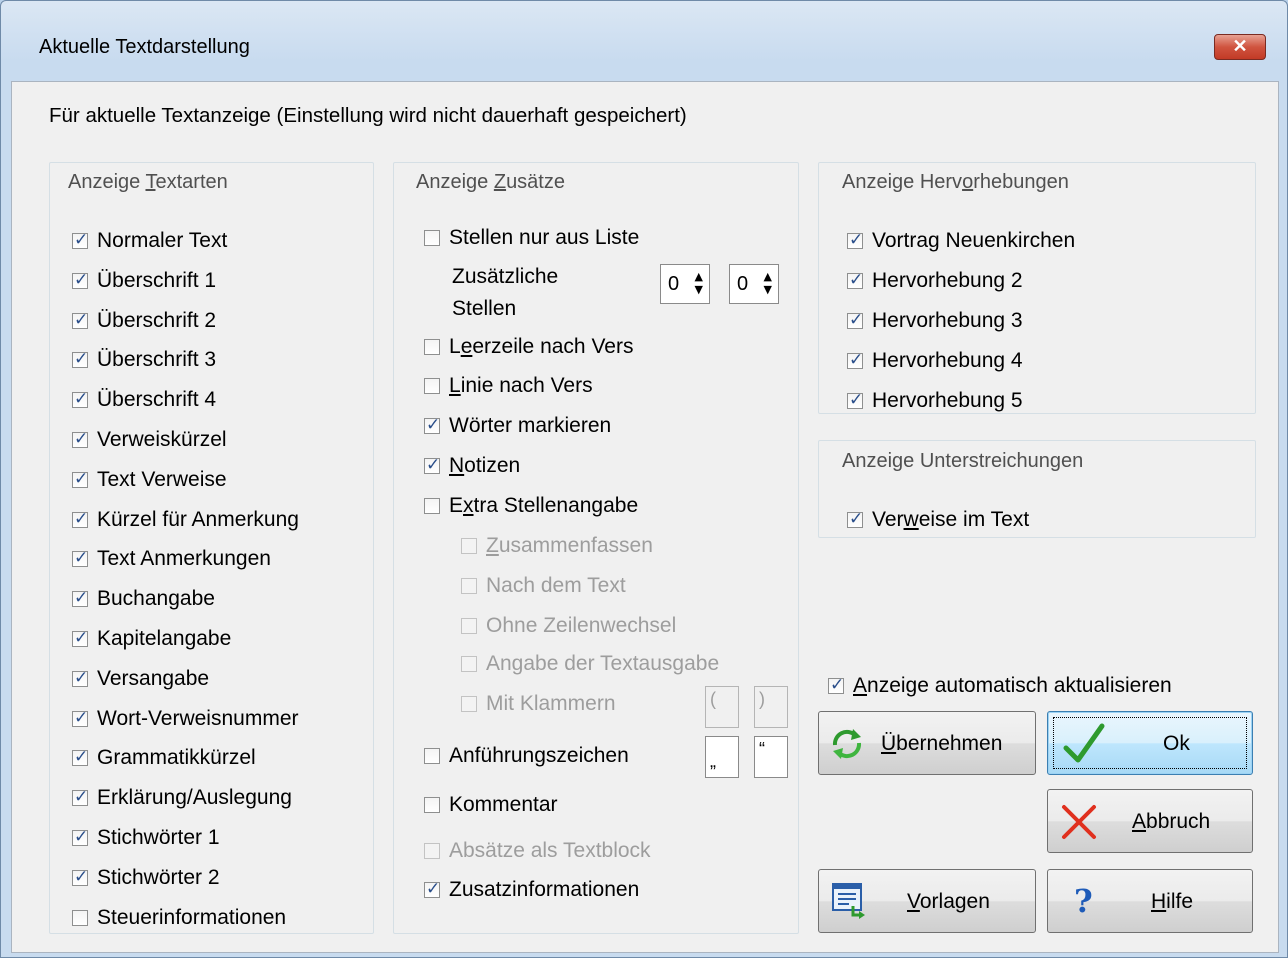 The height and width of the screenshot is (958, 1288). What do you see at coordinates (935, 281) in the screenshot?
I see `hervorhebung-checkbox: Hervorhebung 2` at bounding box center [935, 281].